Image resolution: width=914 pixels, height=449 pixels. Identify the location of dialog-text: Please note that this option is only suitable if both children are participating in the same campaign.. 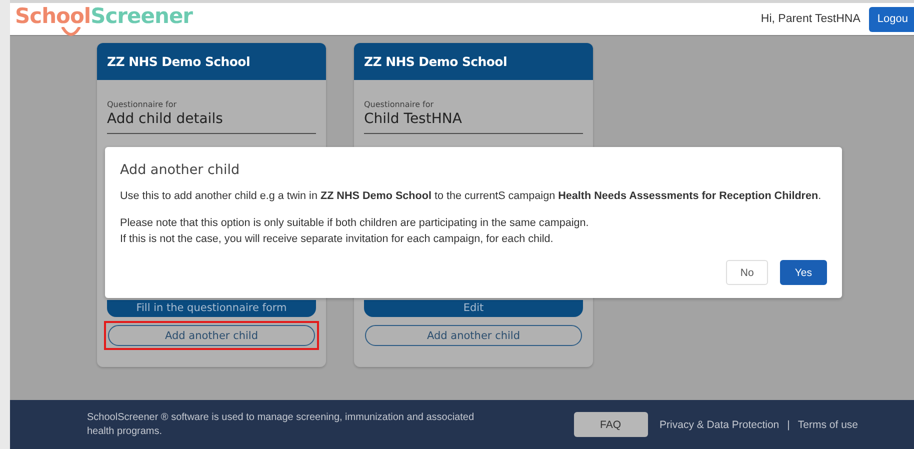
(355, 223).